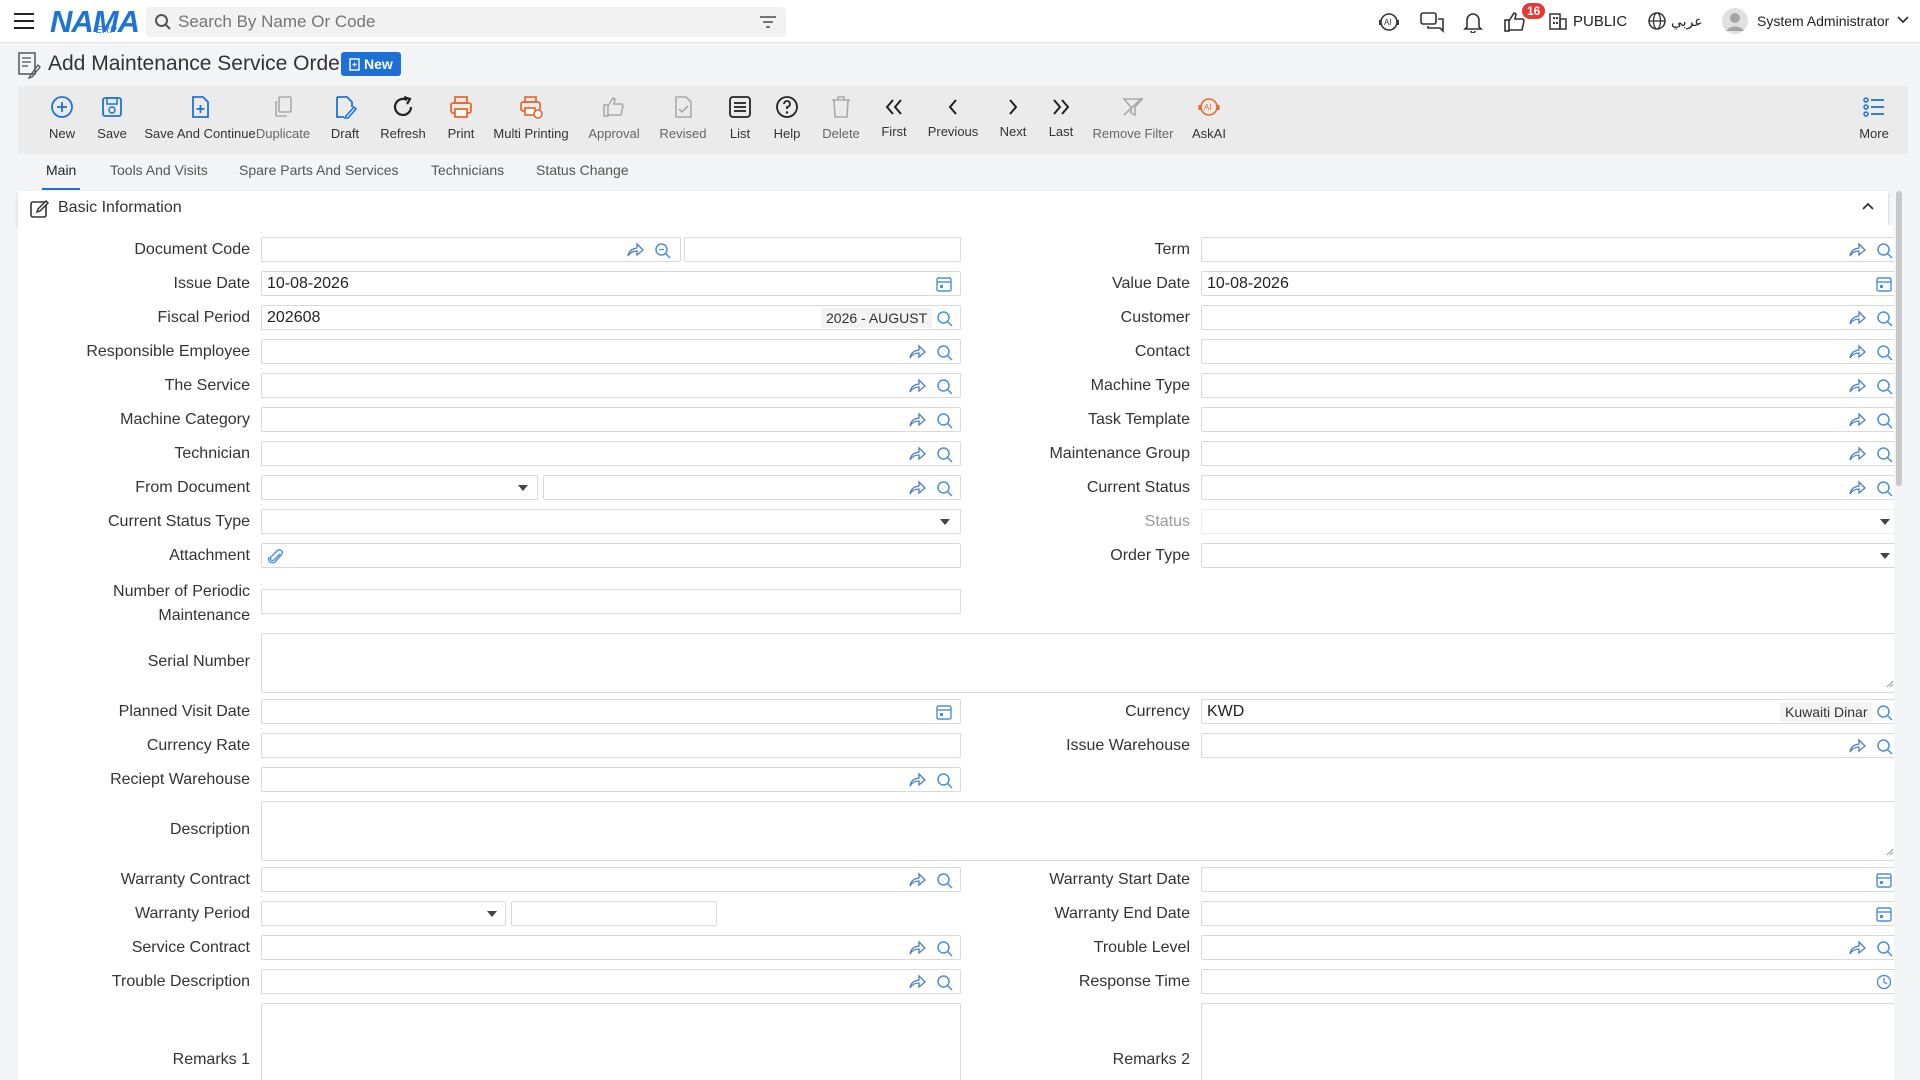  I want to click on responsible-employee-input, so click(611, 351).